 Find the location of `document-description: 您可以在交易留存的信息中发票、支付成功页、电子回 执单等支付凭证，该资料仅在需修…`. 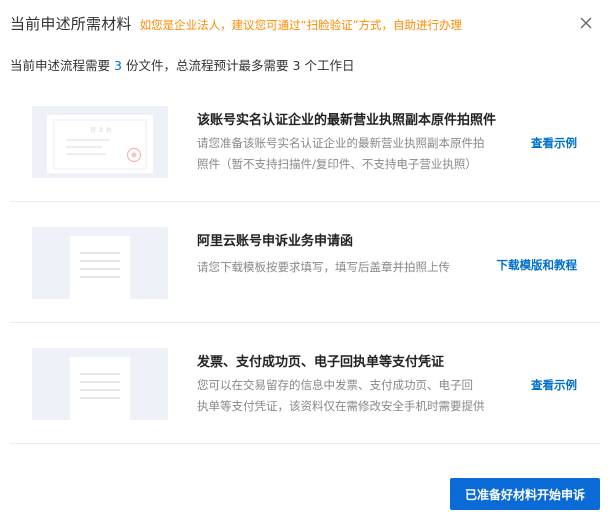

document-description: 您可以在交易留存的信息中发票、支付成功页、电子回 执单等支付凭证，该资料仅在需修… is located at coordinates (349, 396).